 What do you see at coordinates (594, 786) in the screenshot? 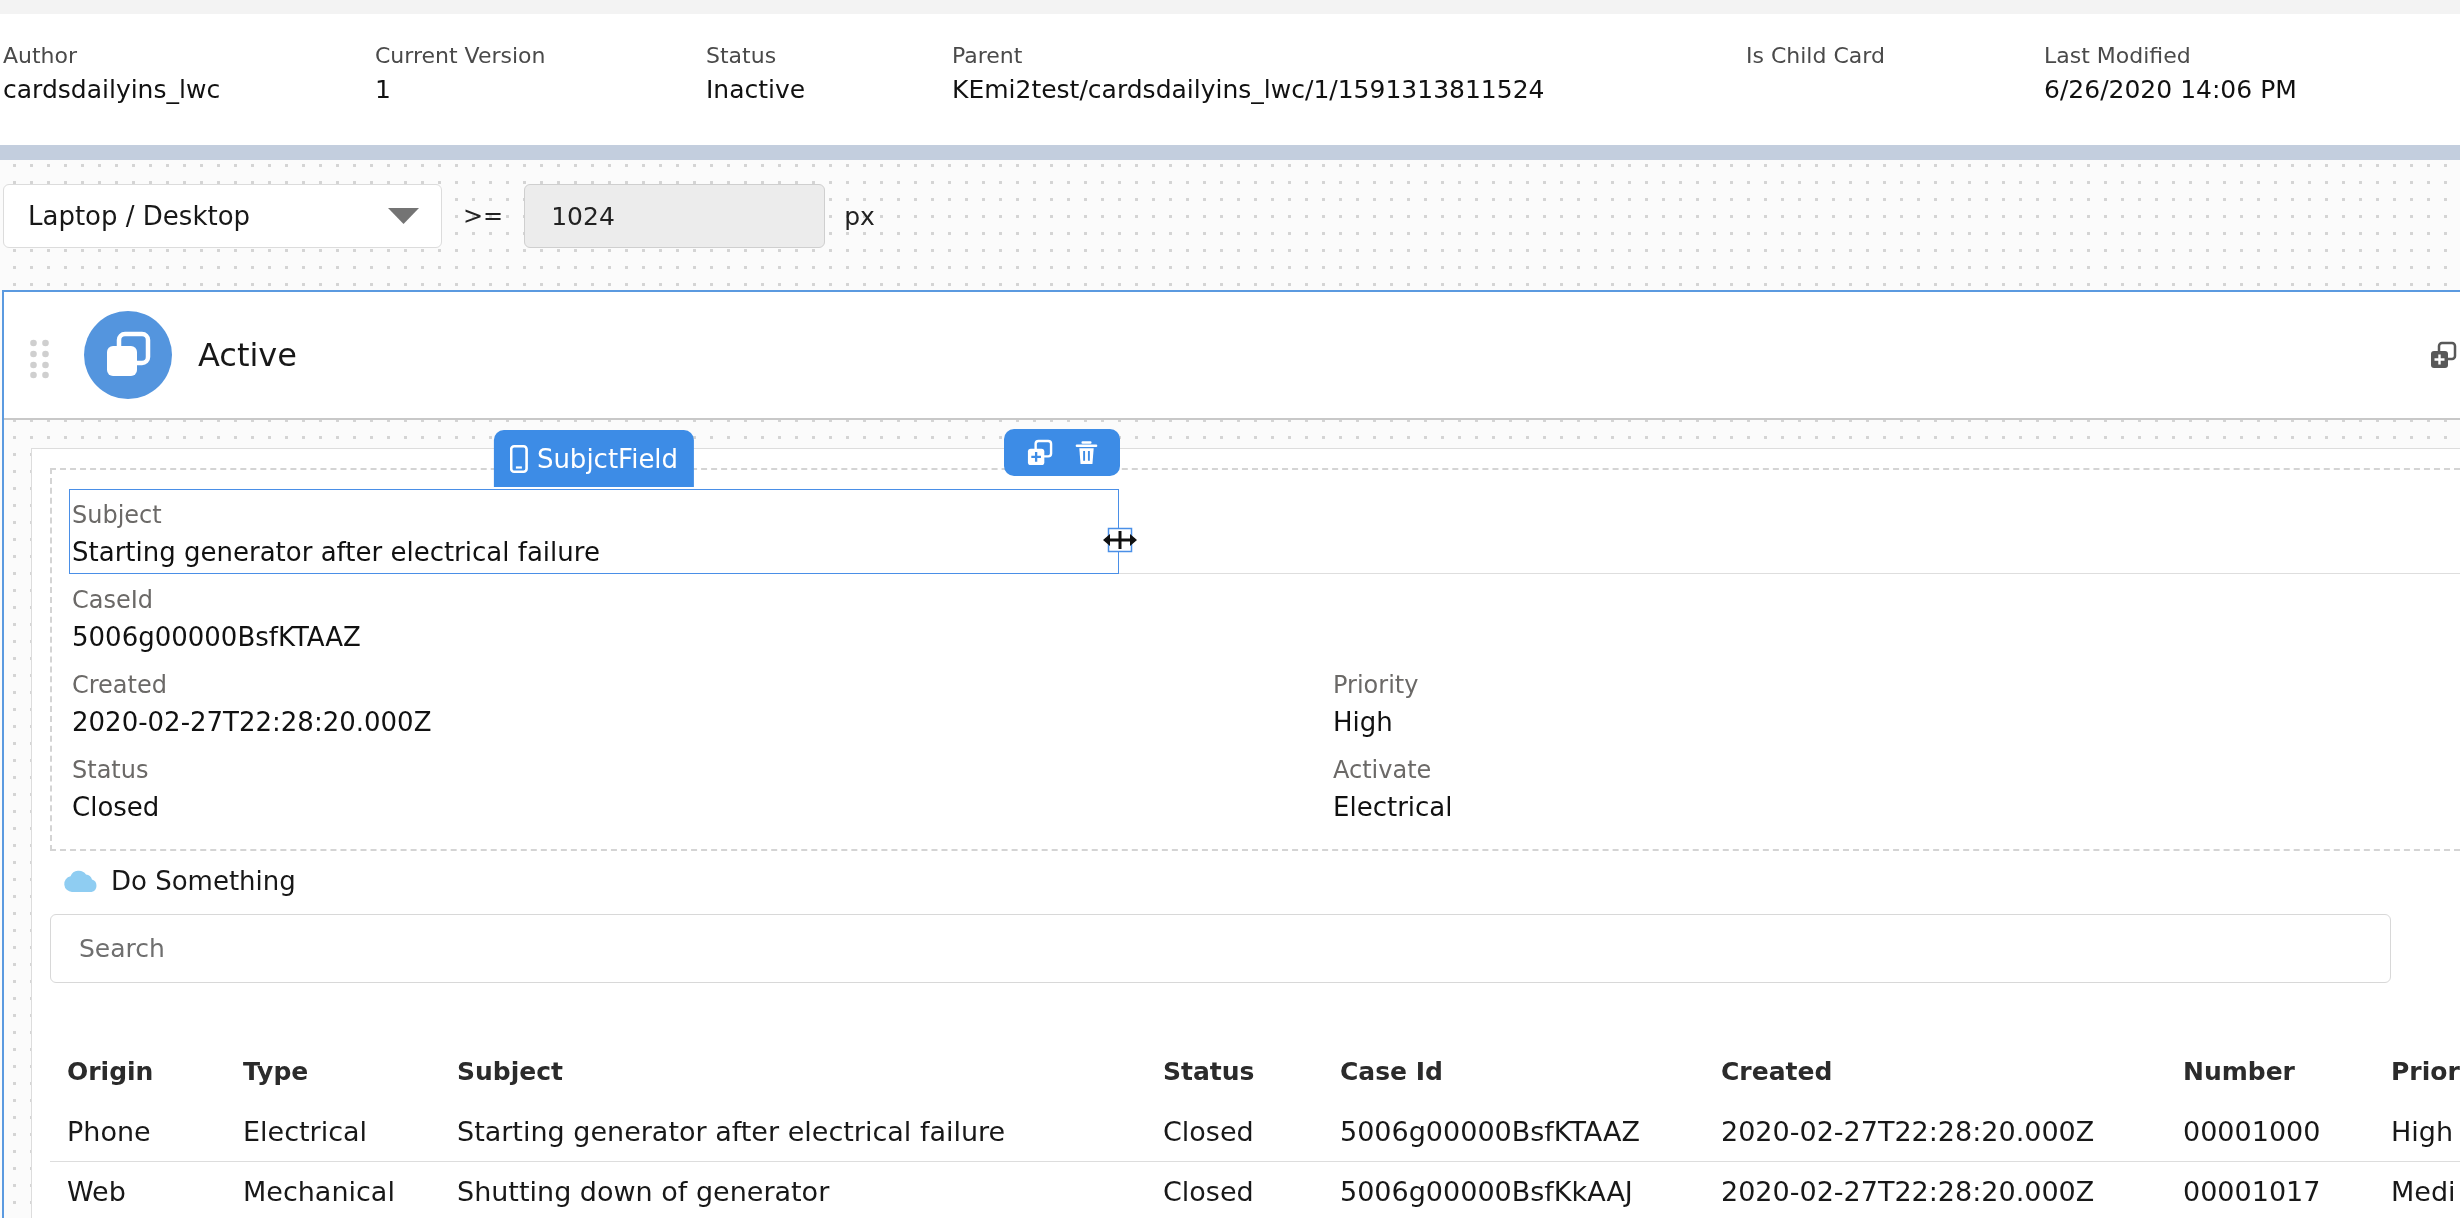
I see `field-box: Status Closed` at bounding box center [594, 786].